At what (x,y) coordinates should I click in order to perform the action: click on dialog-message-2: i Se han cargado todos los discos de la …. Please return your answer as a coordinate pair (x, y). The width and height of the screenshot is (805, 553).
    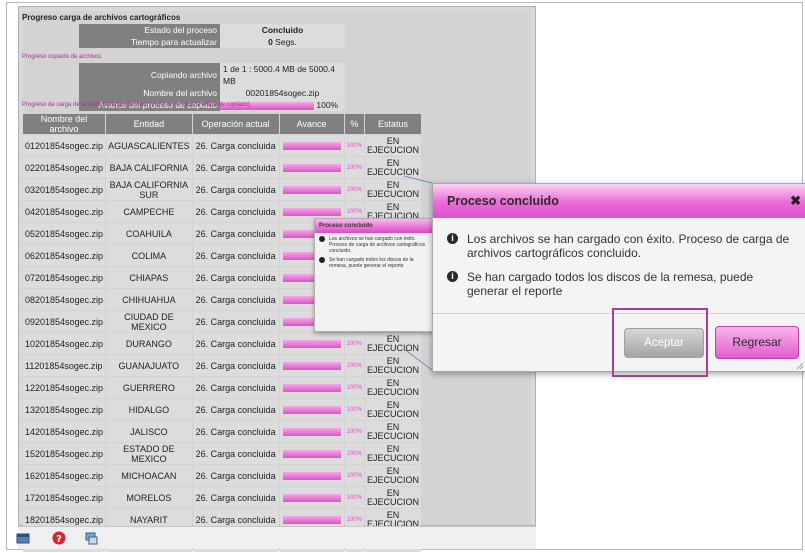
    Looking at the image, I should click on (619, 284).